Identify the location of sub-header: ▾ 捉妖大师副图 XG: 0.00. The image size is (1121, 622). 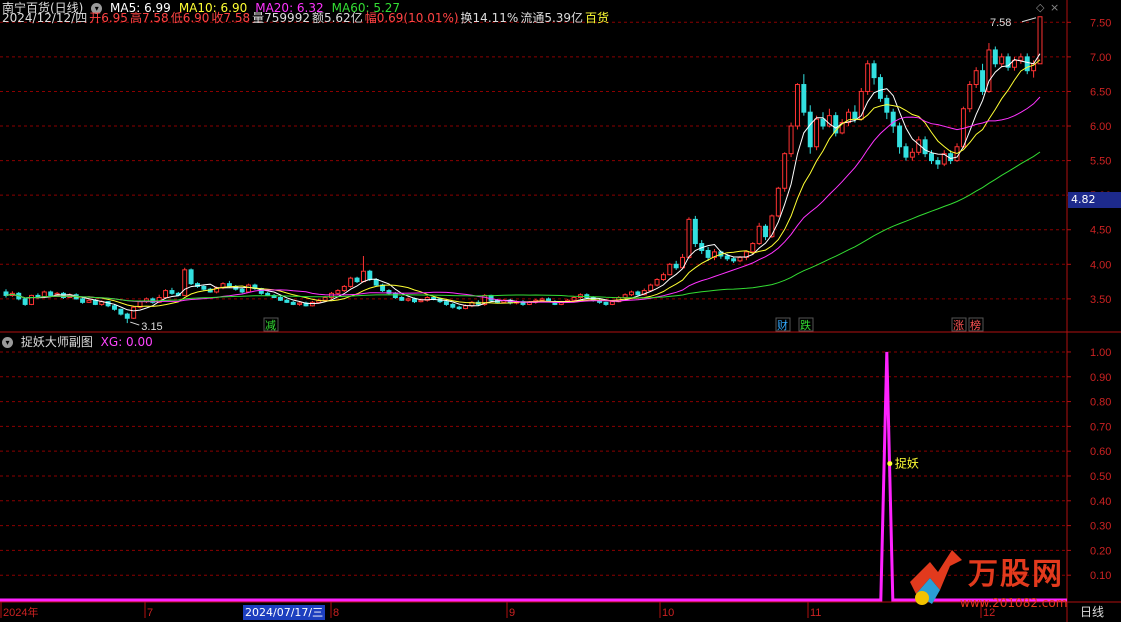
(79, 342).